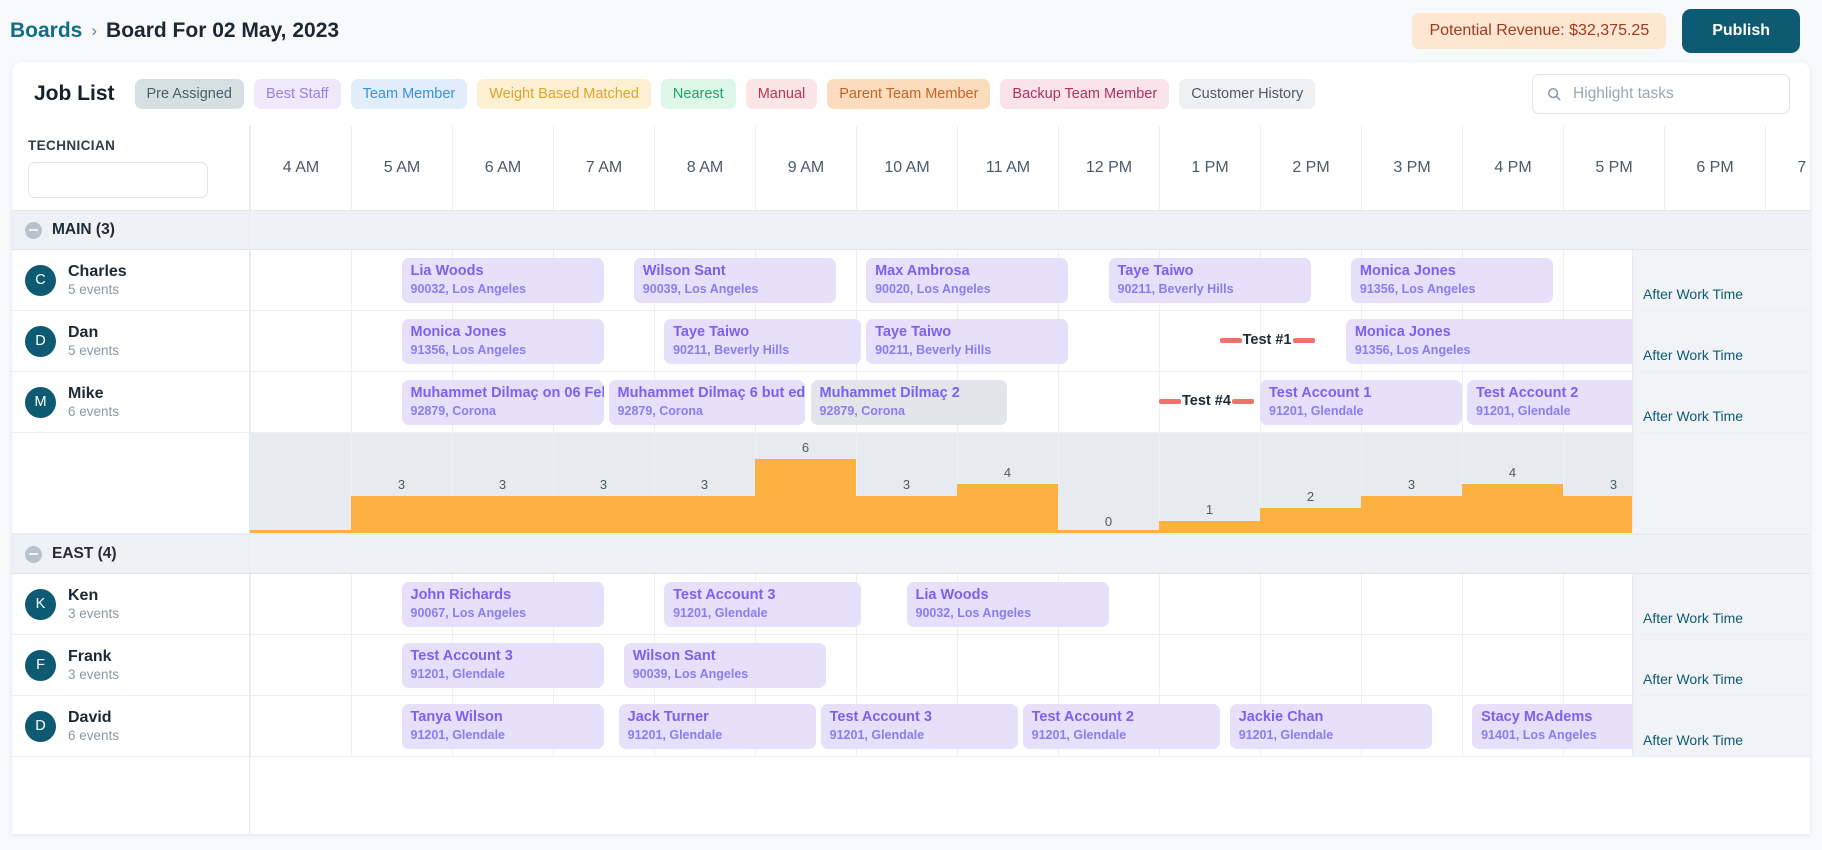 The image size is (1822, 850). What do you see at coordinates (1407, 271) in the screenshot?
I see `event-title: Monica Jones` at bounding box center [1407, 271].